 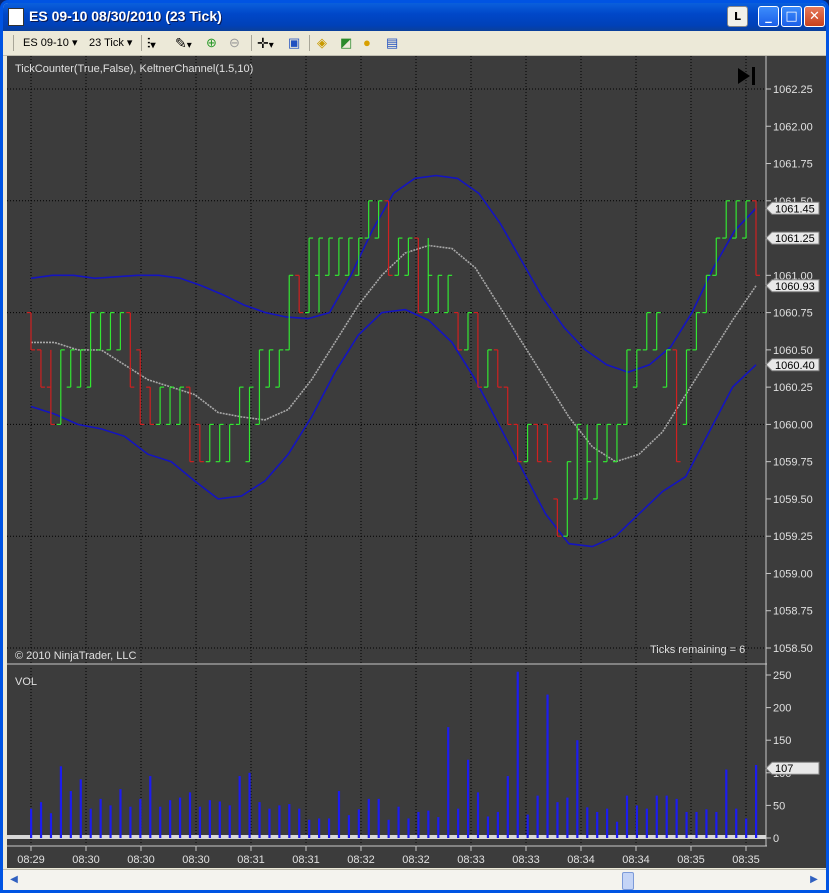 I want to click on scroll-left-icon: ◀, so click(x=14, y=880).